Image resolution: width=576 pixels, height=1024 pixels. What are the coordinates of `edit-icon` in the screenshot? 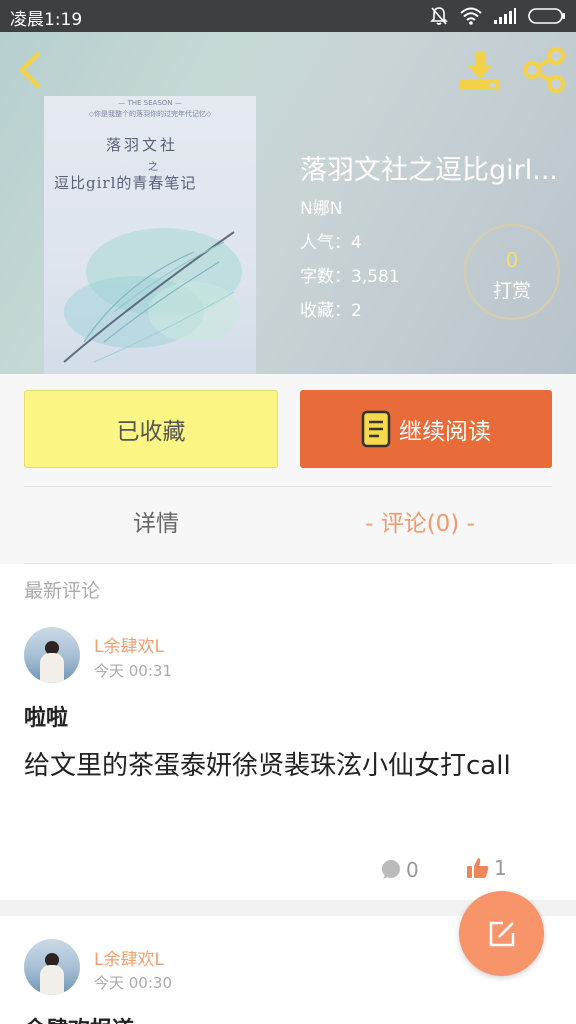 It's located at (501, 933).